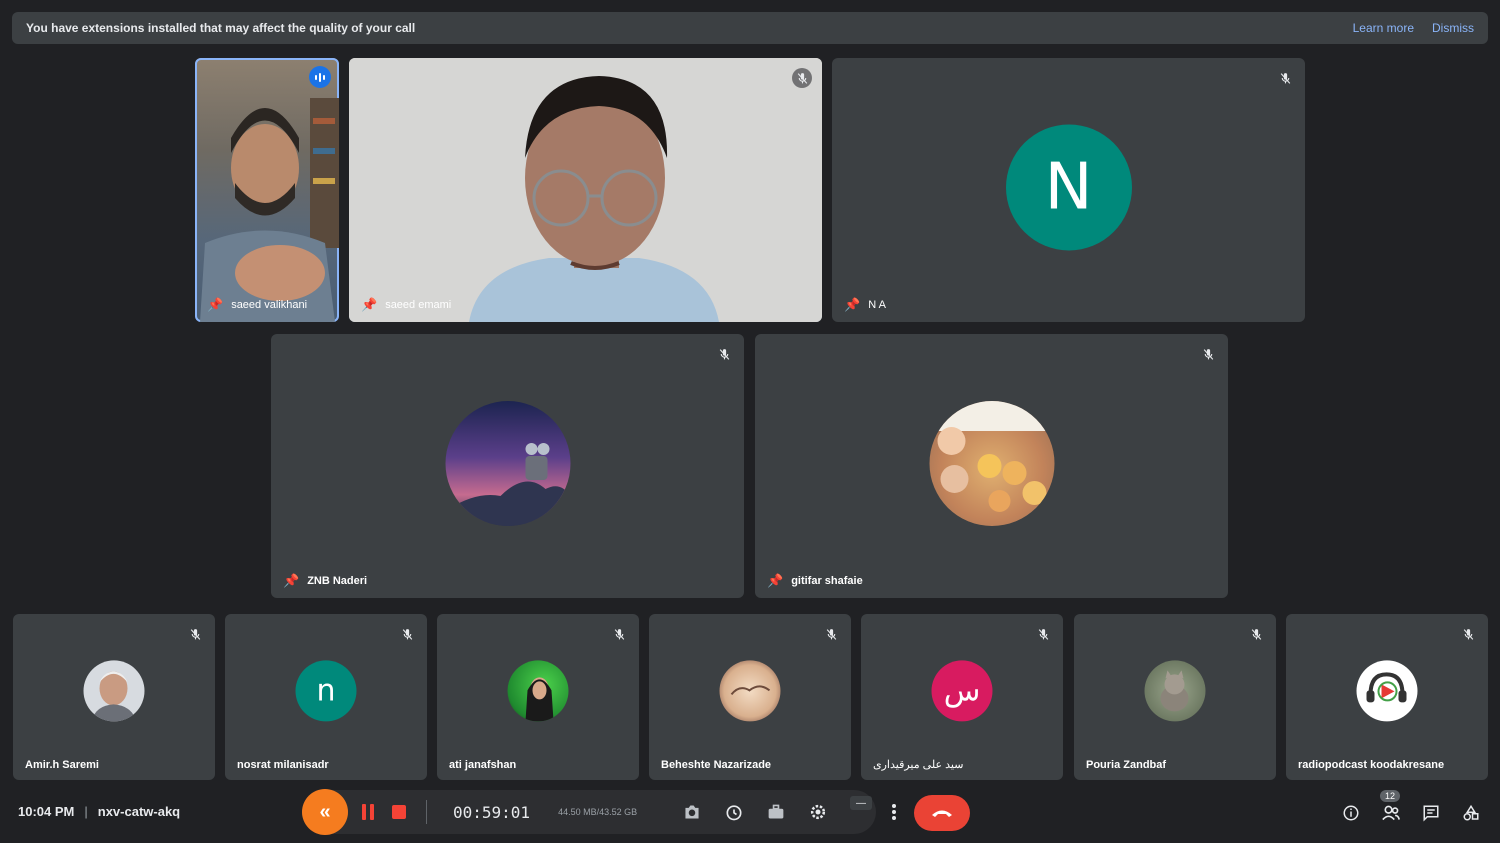 Image resolution: width=1500 pixels, height=843 pixels. What do you see at coordinates (320, 77) in the screenshot?
I see `speaking-indicator-icon` at bounding box center [320, 77].